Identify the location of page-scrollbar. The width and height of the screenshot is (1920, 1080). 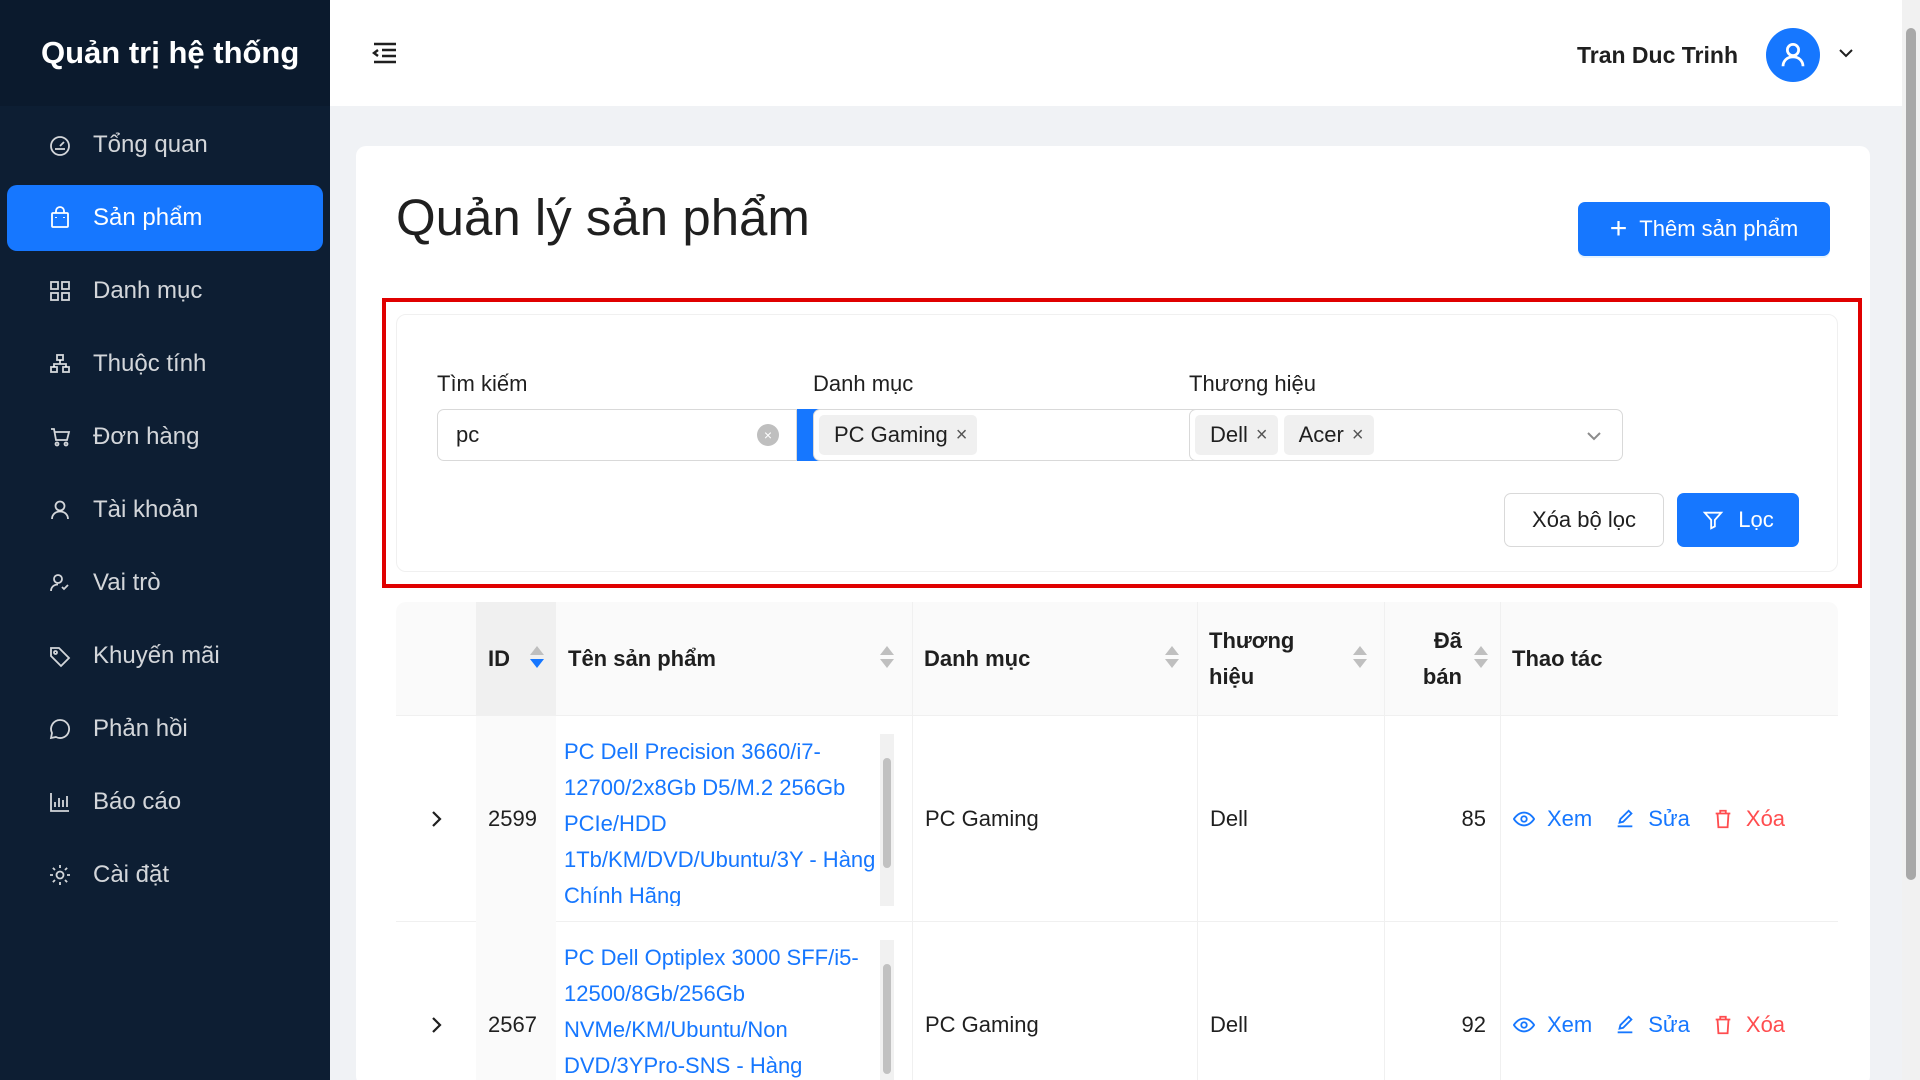
(1911, 540).